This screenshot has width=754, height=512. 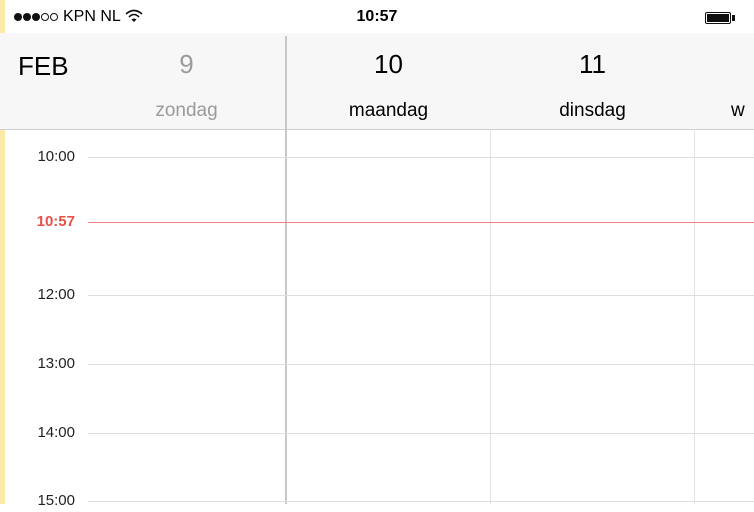 I want to click on day-name: zondag, so click(x=186, y=110).